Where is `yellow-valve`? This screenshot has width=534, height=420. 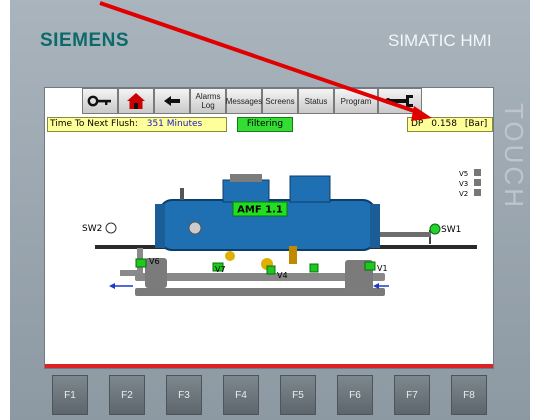
yellow-valve is located at coordinates (230, 256).